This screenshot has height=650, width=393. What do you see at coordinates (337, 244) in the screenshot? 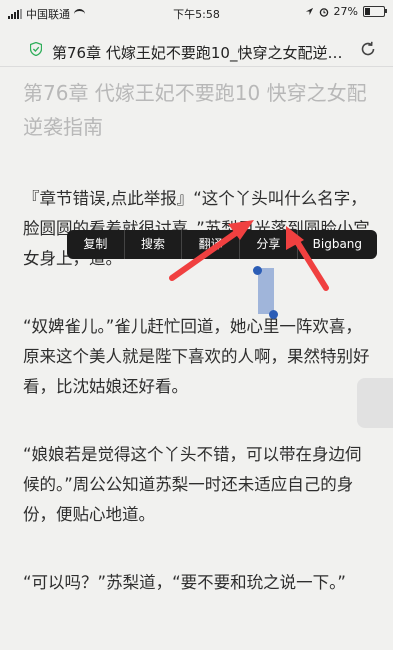
I see `menu-item-bigbang: Bigbang` at bounding box center [337, 244].